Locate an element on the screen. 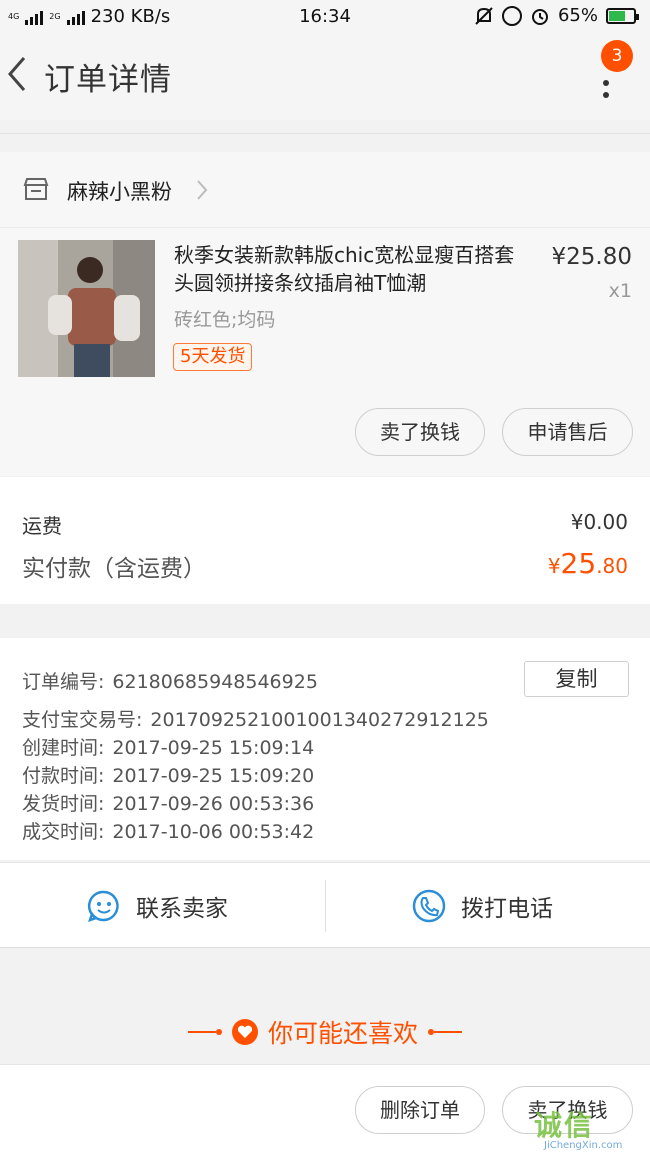 This screenshot has width=650, height=1155. product-sku: 砖红色;均码 is located at coordinates (225, 320).